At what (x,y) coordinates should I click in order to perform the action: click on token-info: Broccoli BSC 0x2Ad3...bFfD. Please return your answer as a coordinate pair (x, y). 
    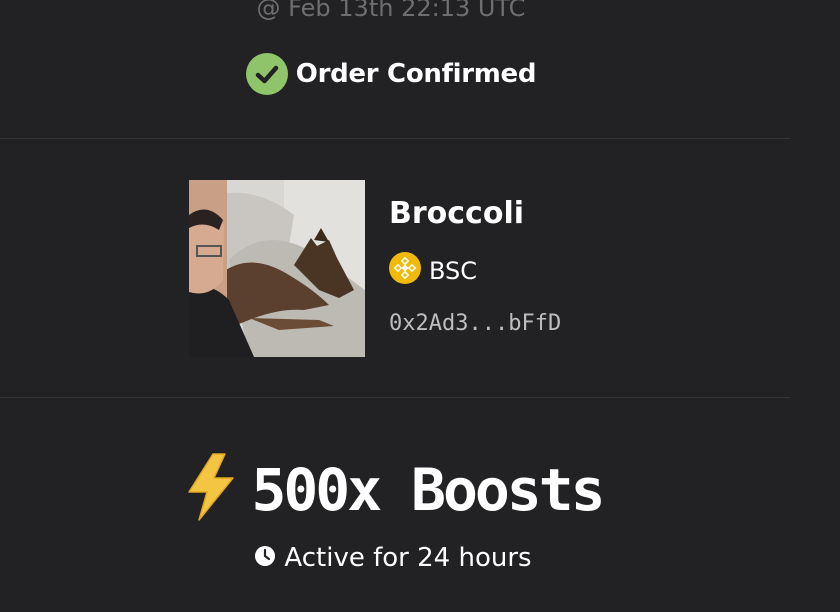
    Looking at the image, I should click on (475, 268).